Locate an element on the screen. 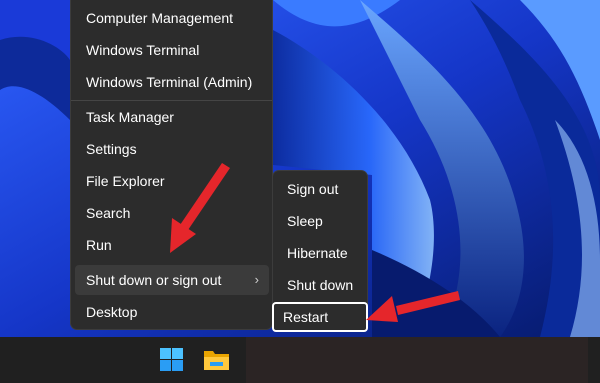 The image size is (600, 383). menu-item-search: Search is located at coordinates (172, 213).